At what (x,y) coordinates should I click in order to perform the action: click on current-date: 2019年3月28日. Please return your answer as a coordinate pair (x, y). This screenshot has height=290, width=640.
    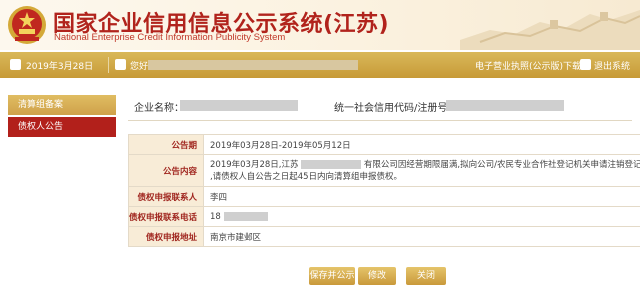
    Looking at the image, I should click on (60, 67).